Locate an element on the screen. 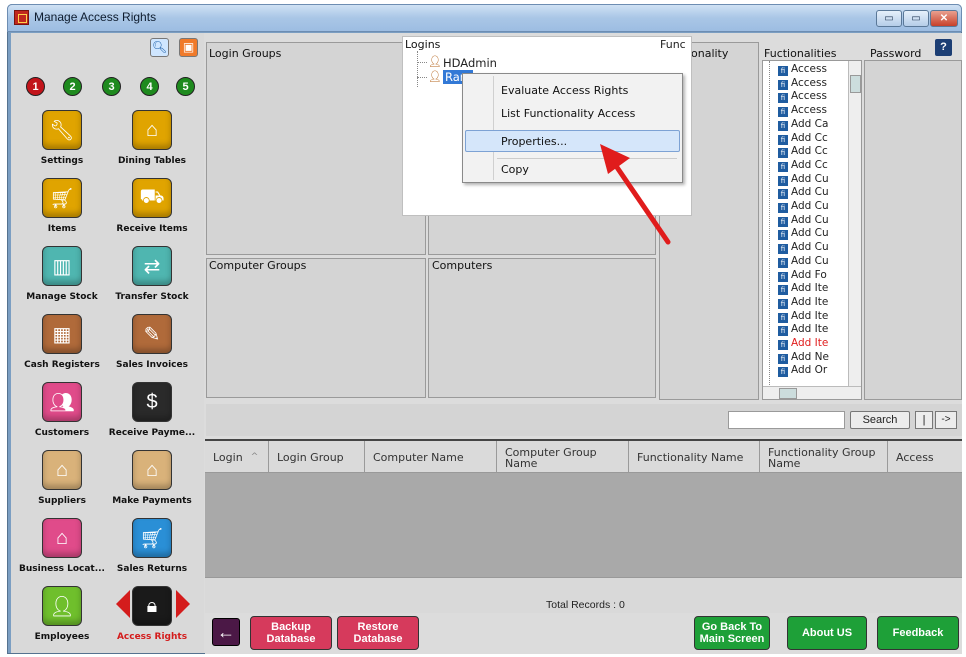 The width and height of the screenshot is (966, 657). restore-button: ▭ is located at coordinates (916, 18).